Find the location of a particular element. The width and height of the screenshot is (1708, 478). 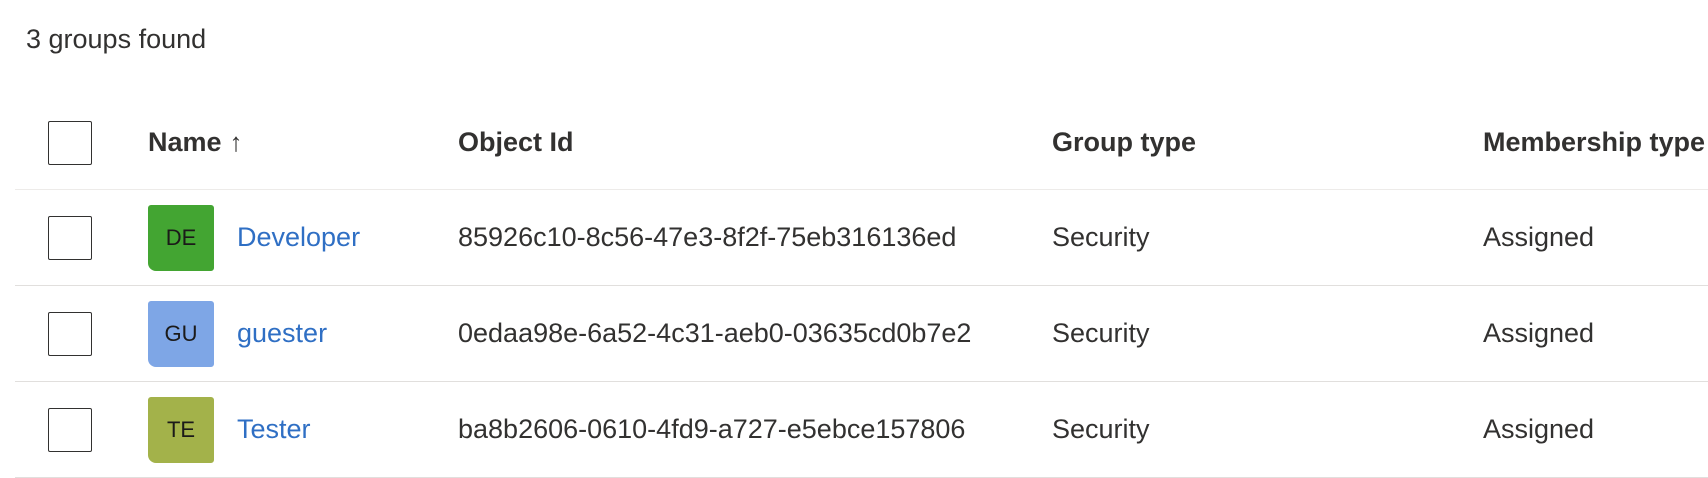

column-header-name-label: Name is located at coordinates (185, 142).